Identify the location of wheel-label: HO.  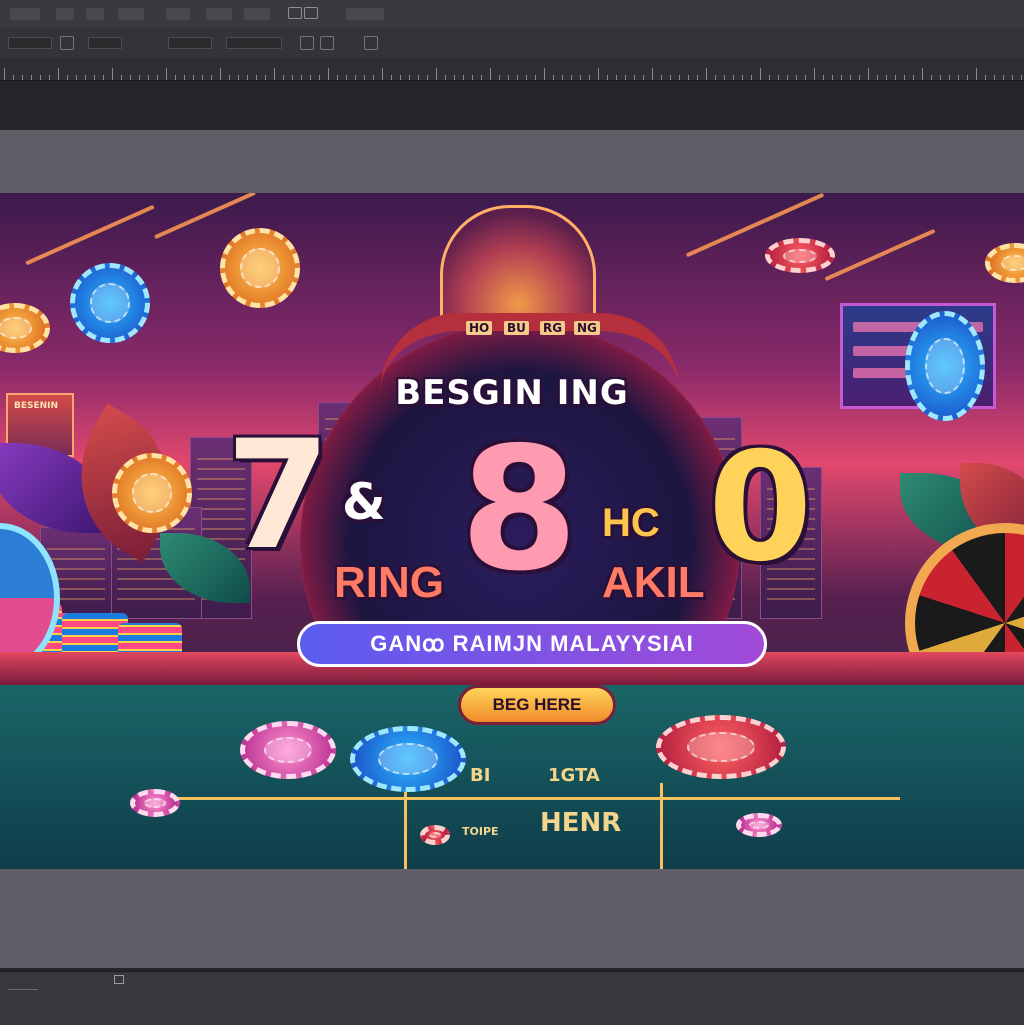
(479, 328).